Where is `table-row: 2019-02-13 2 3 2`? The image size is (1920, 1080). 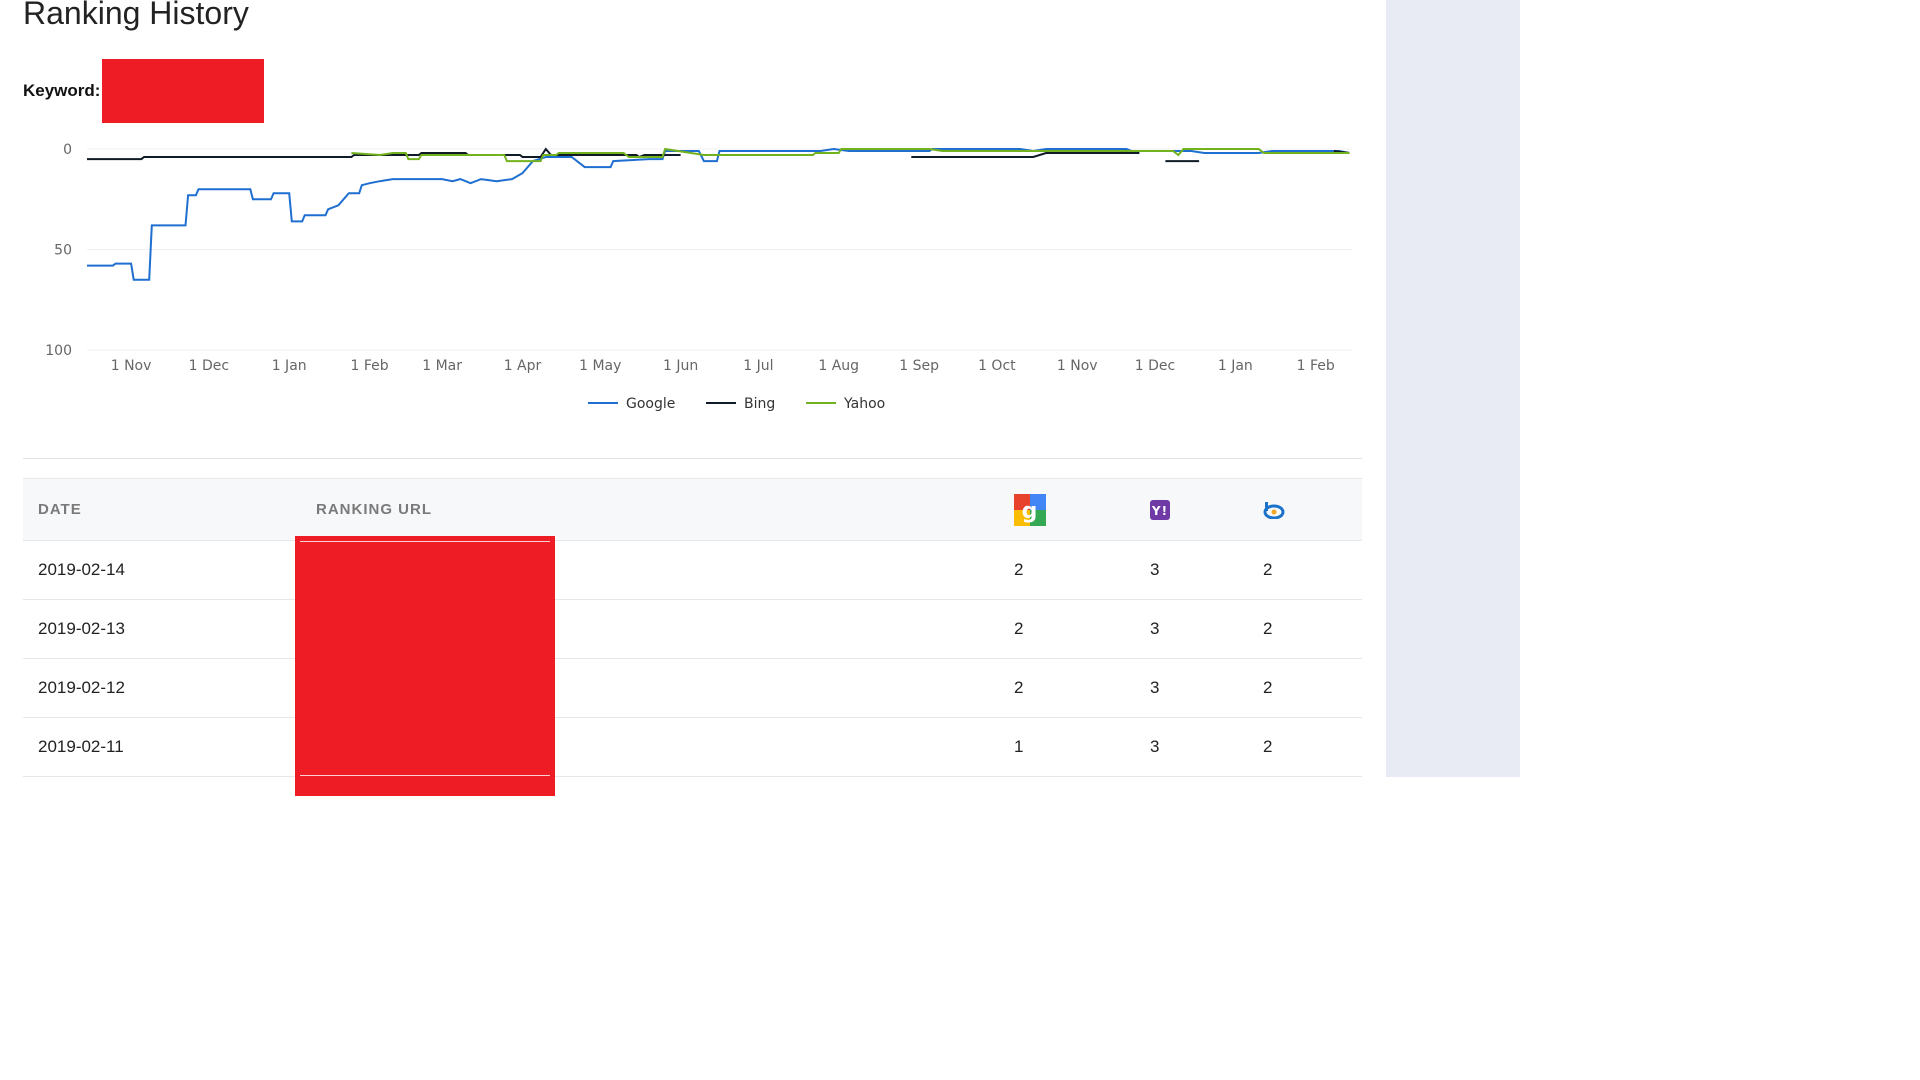 table-row: 2019-02-13 2 3 2 is located at coordinates (692, 629).